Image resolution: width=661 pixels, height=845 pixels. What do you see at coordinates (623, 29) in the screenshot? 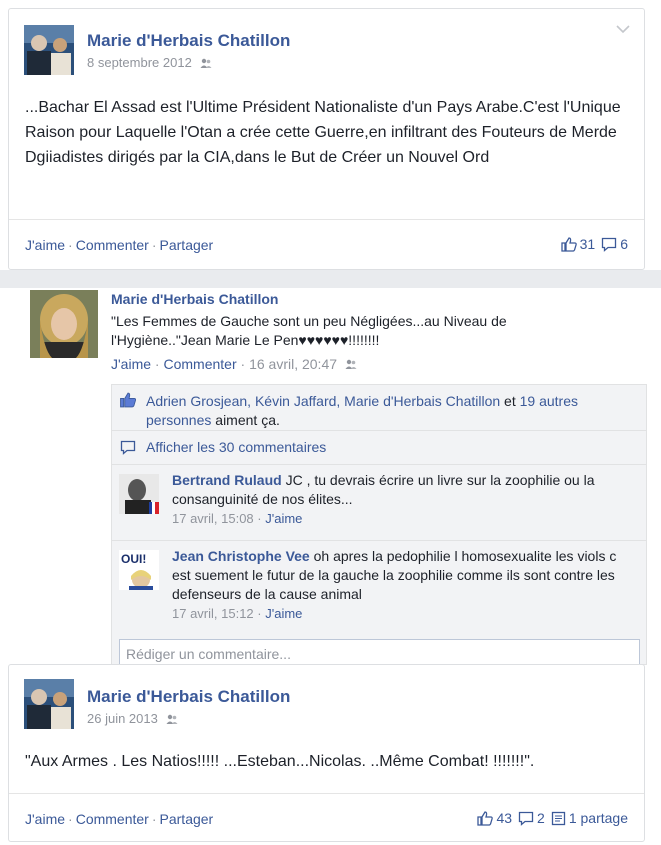
I see `chevron-down-icon` at bounding box center [623, 29].